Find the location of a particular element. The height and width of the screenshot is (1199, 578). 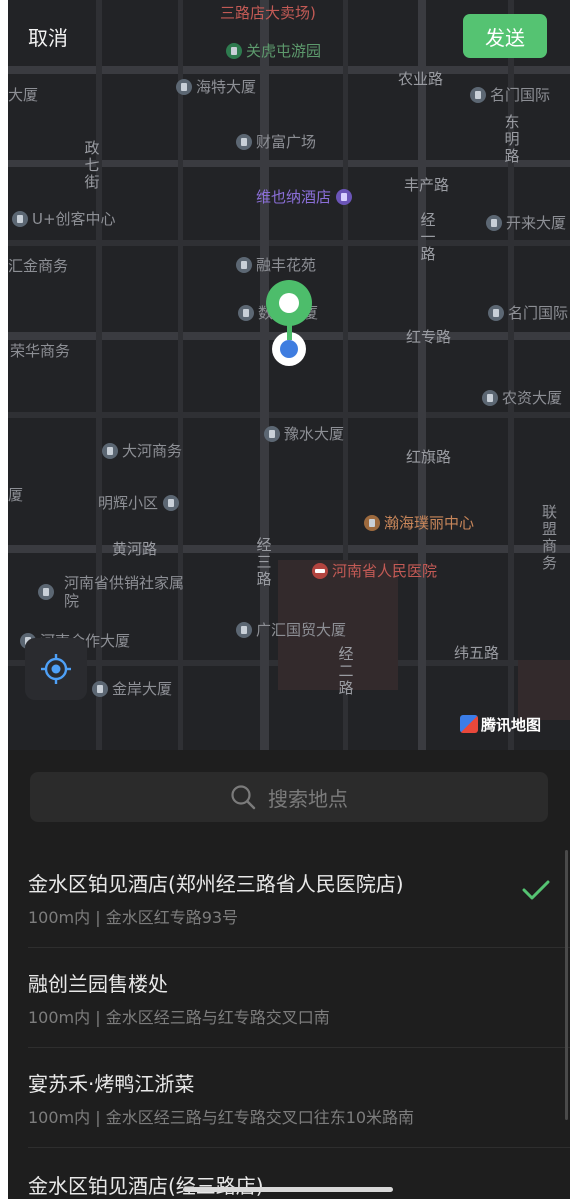

map-label: 金岸大厦 is located at coordinates (132, 689).